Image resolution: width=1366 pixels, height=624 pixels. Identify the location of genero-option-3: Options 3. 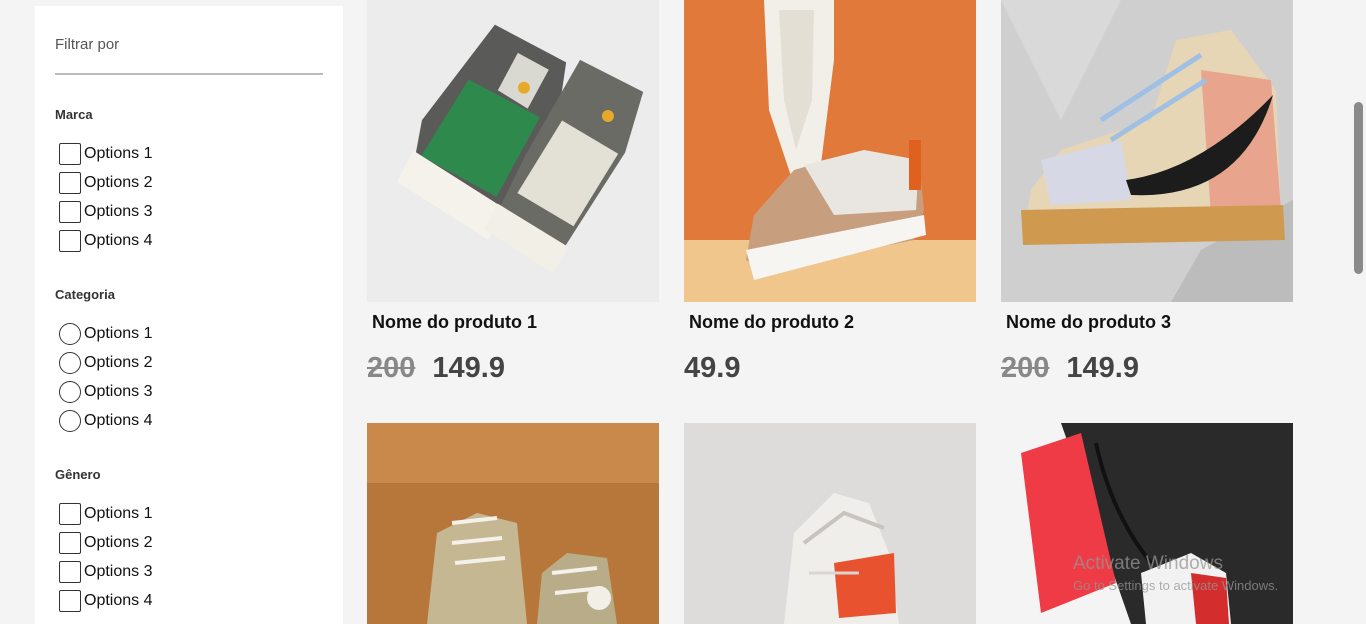
(191, 571).